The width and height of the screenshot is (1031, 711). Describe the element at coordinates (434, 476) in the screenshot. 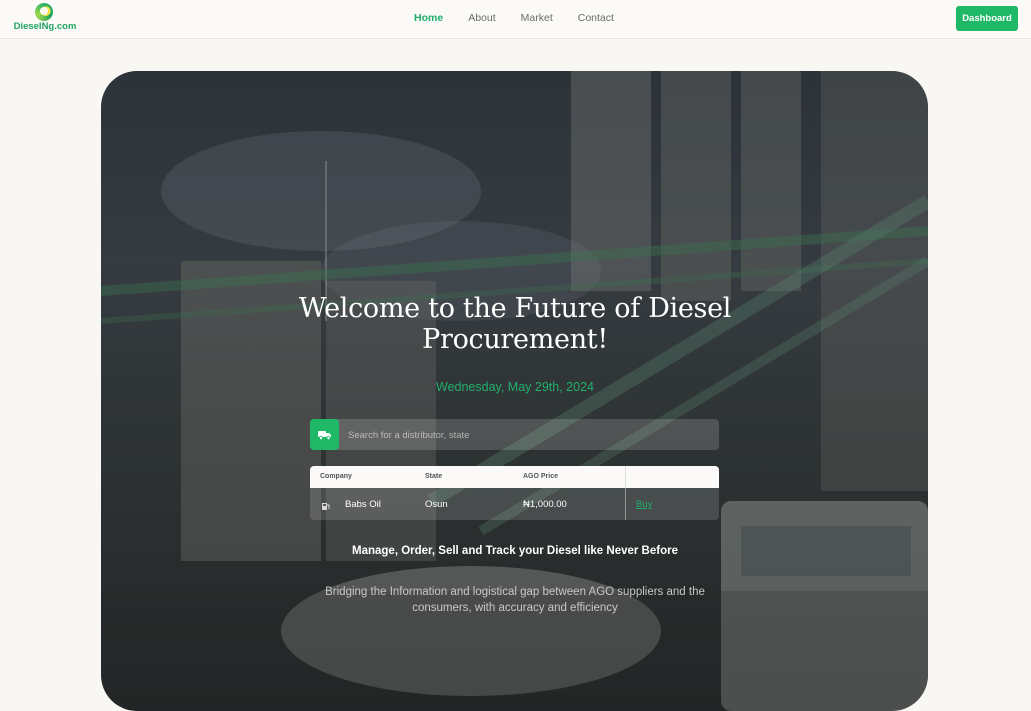

I see `column-header-state: State` at that location.